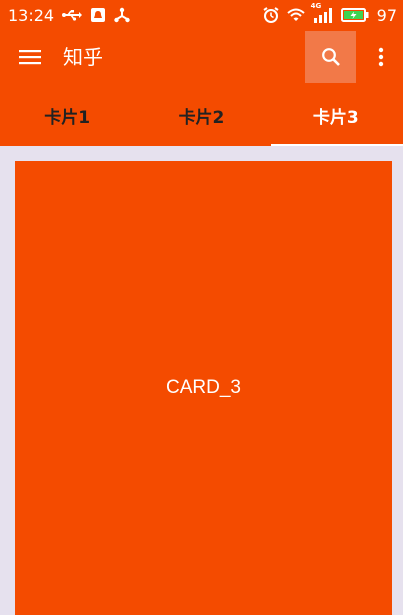 This screenshot has height=615, width=403. What do you see at coordinates (322, 12) in the screenshot?
I see `signal-icon: 4G` at bounding box center [322, 12].